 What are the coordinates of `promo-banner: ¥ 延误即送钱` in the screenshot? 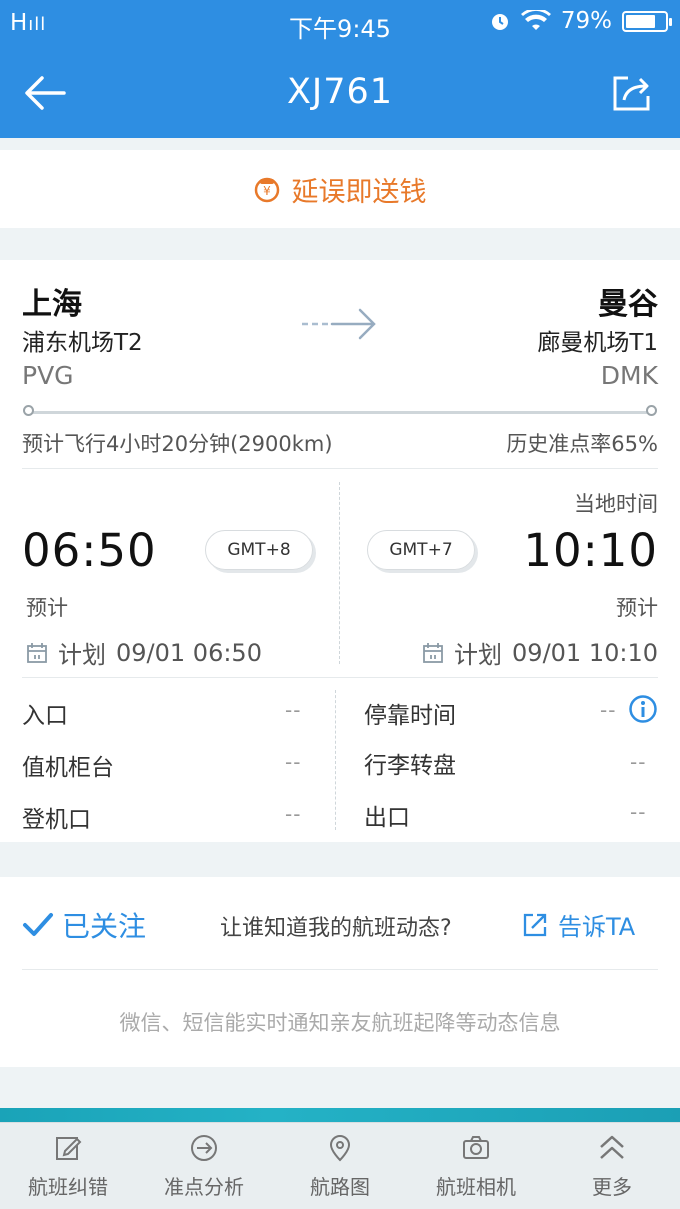 It's located at (340, 189).